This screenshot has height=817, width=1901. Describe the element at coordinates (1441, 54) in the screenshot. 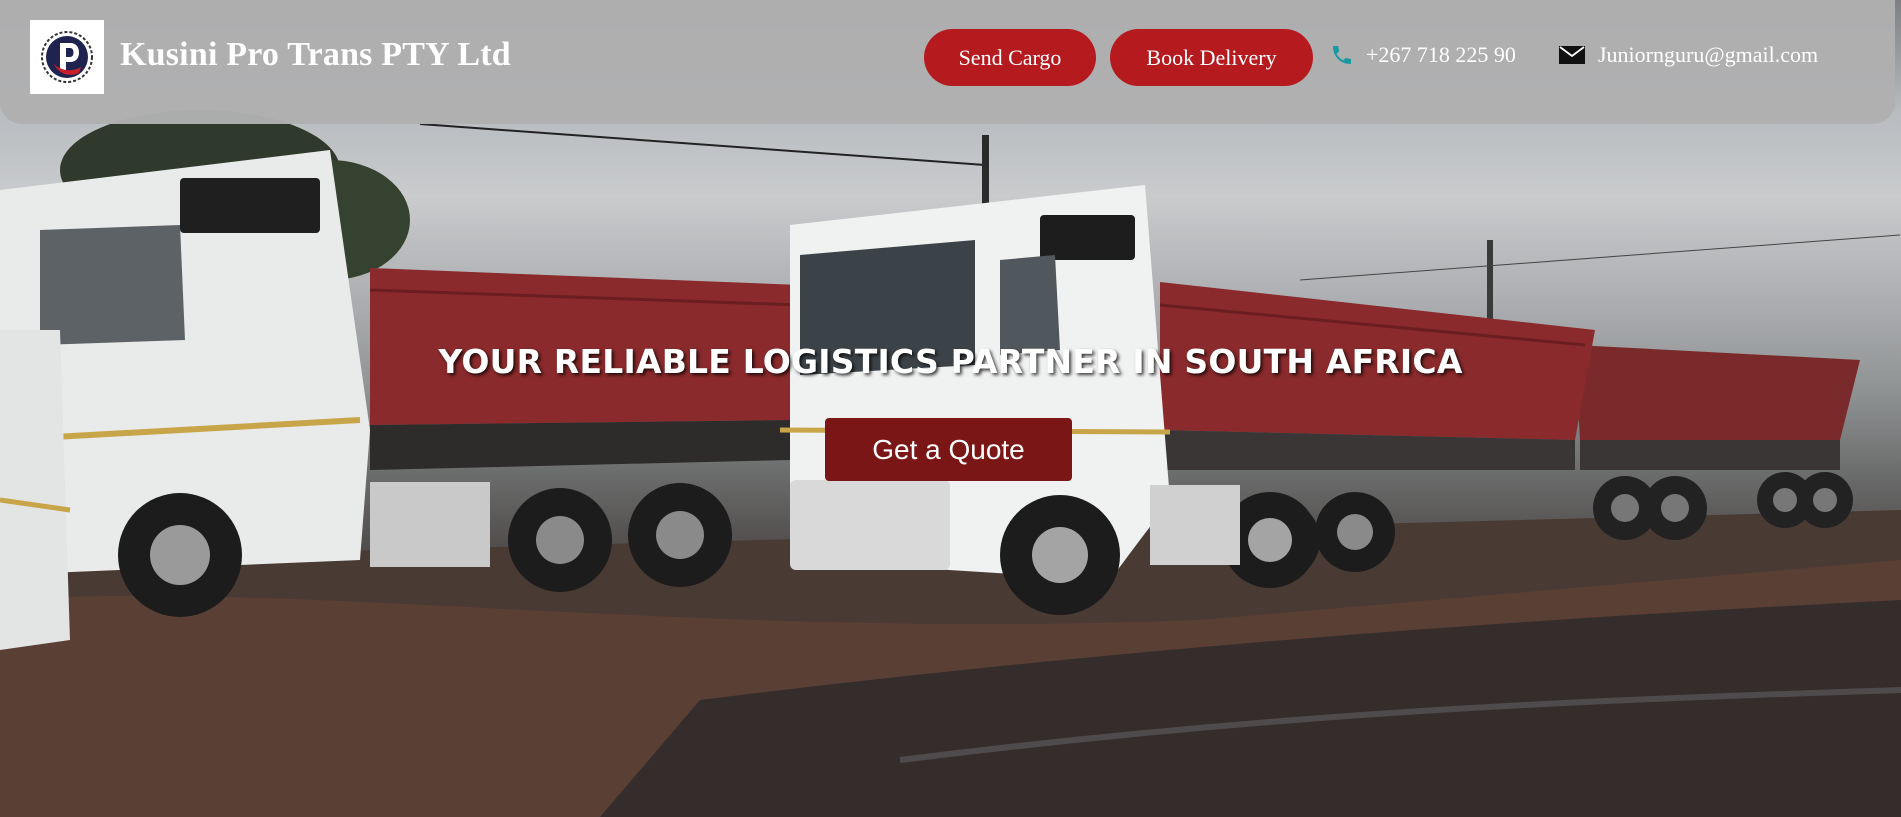

I see `phone-number: +267 718 225 90` at that location.